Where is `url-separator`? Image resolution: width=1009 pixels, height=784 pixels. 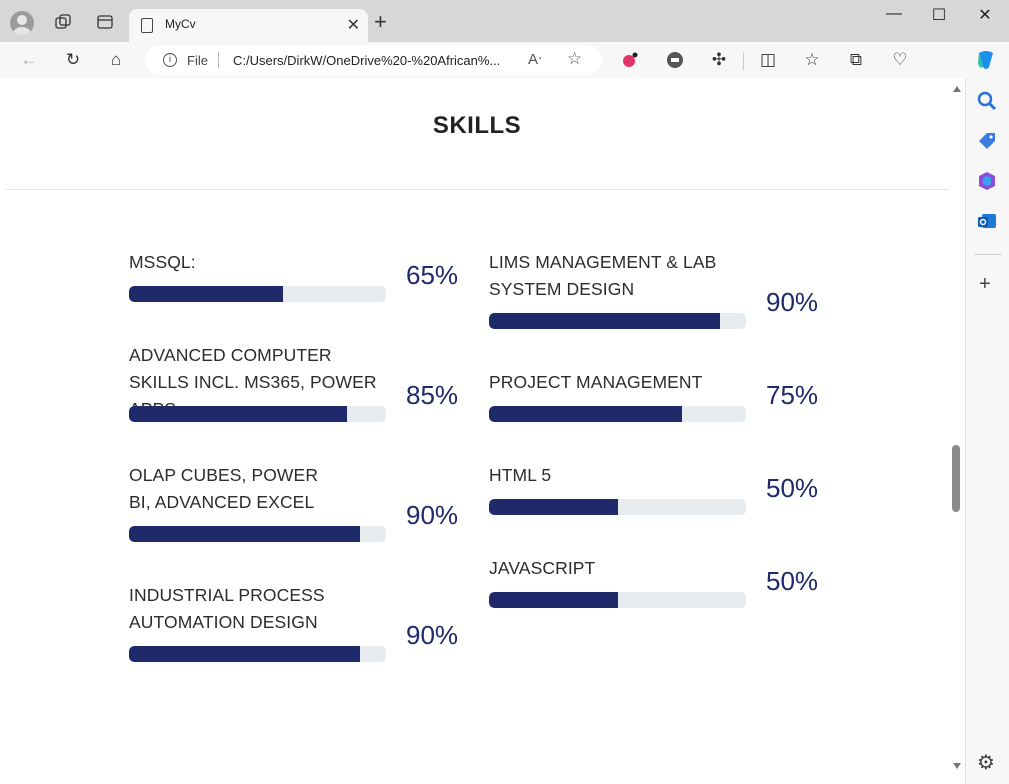
url-separator is located at coordinates (218, 60).